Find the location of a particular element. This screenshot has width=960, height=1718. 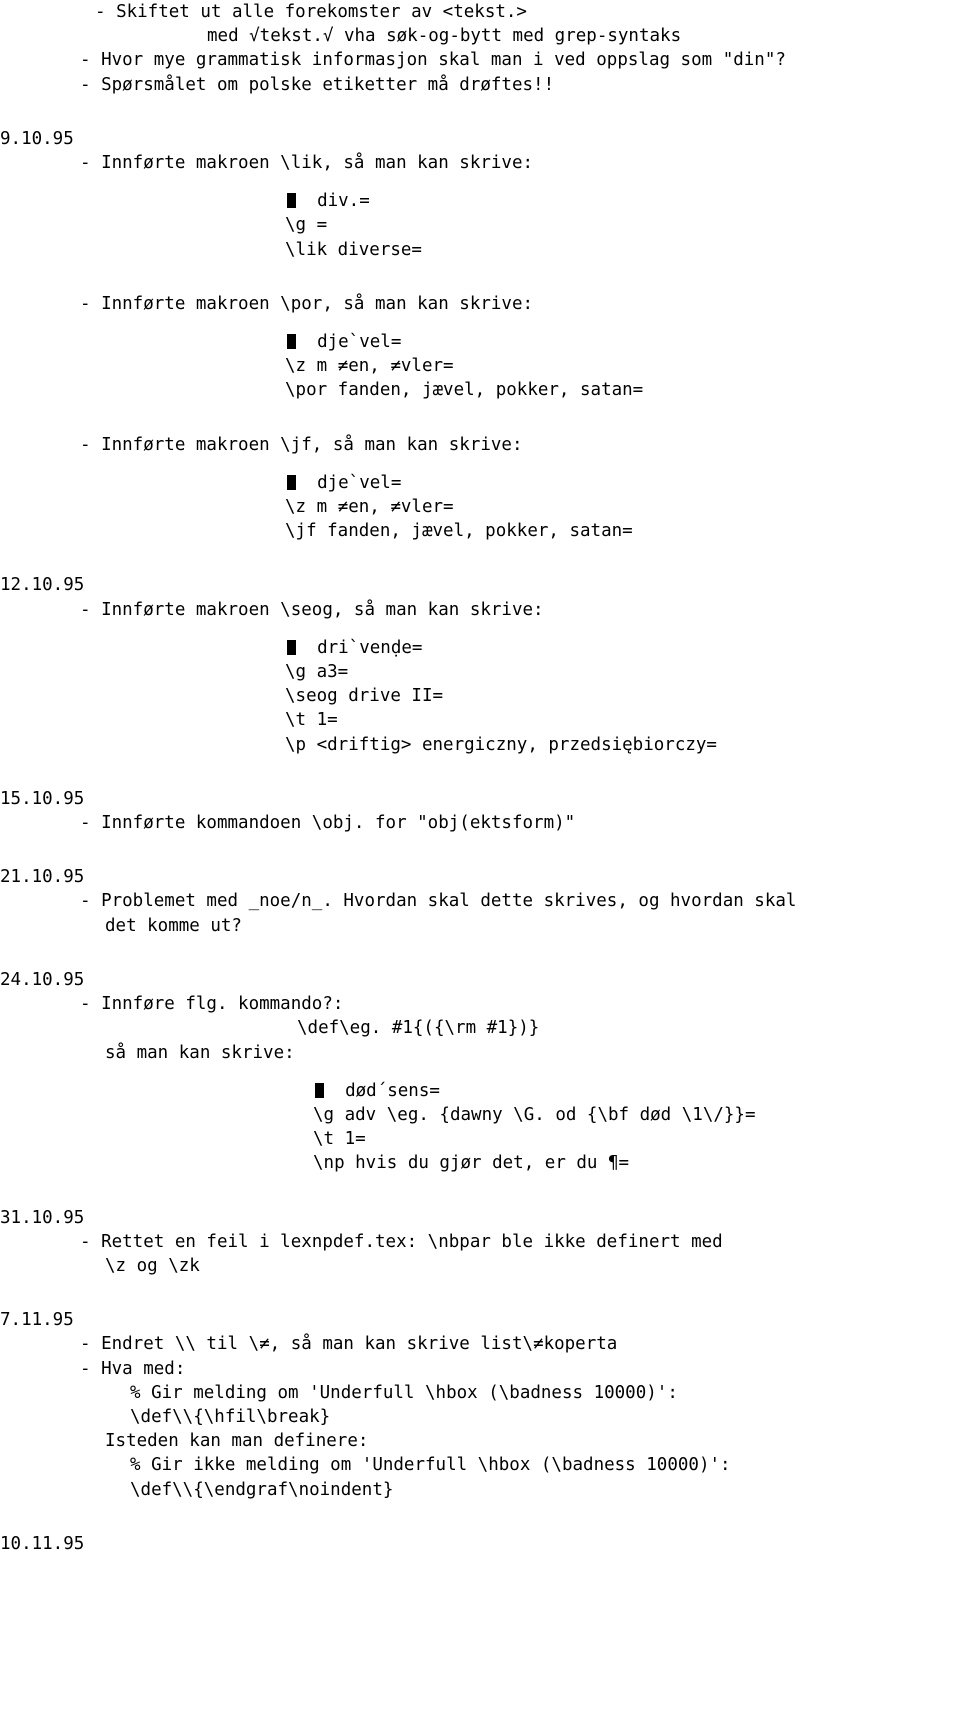

line-text: dri`venḍe= is located at coordinates (370, 647).